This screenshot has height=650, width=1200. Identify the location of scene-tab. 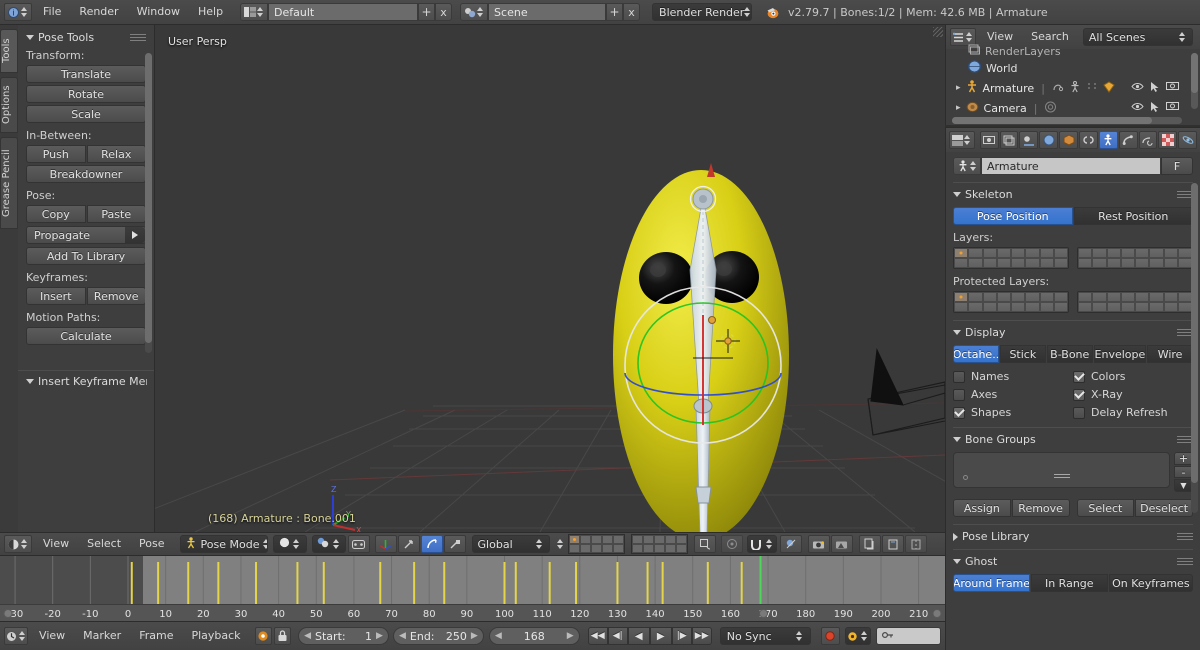
(1029, 140).